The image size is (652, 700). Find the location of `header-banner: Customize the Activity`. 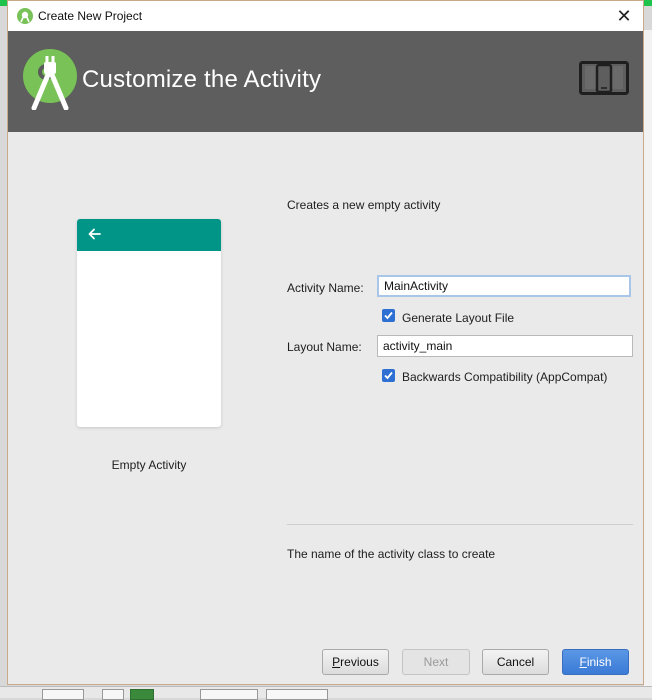

header-banner: Customize the Activity is located at coordinates (325, 81).